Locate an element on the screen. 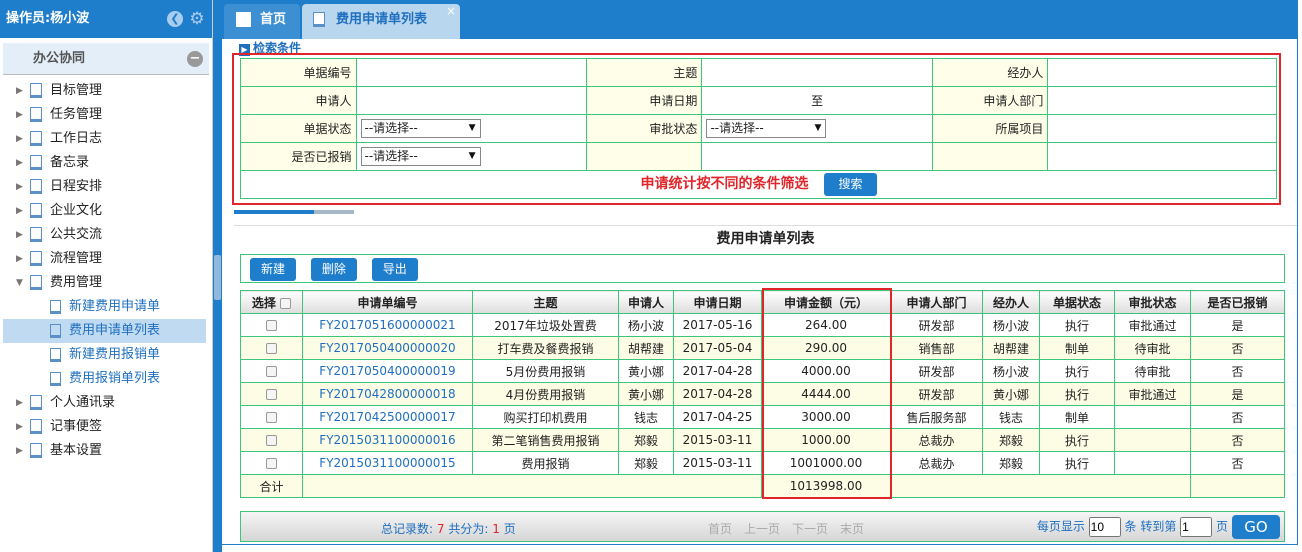 This screenshot has width=1302, height=552. goto-page-input is located at coordinates (1196, 527).